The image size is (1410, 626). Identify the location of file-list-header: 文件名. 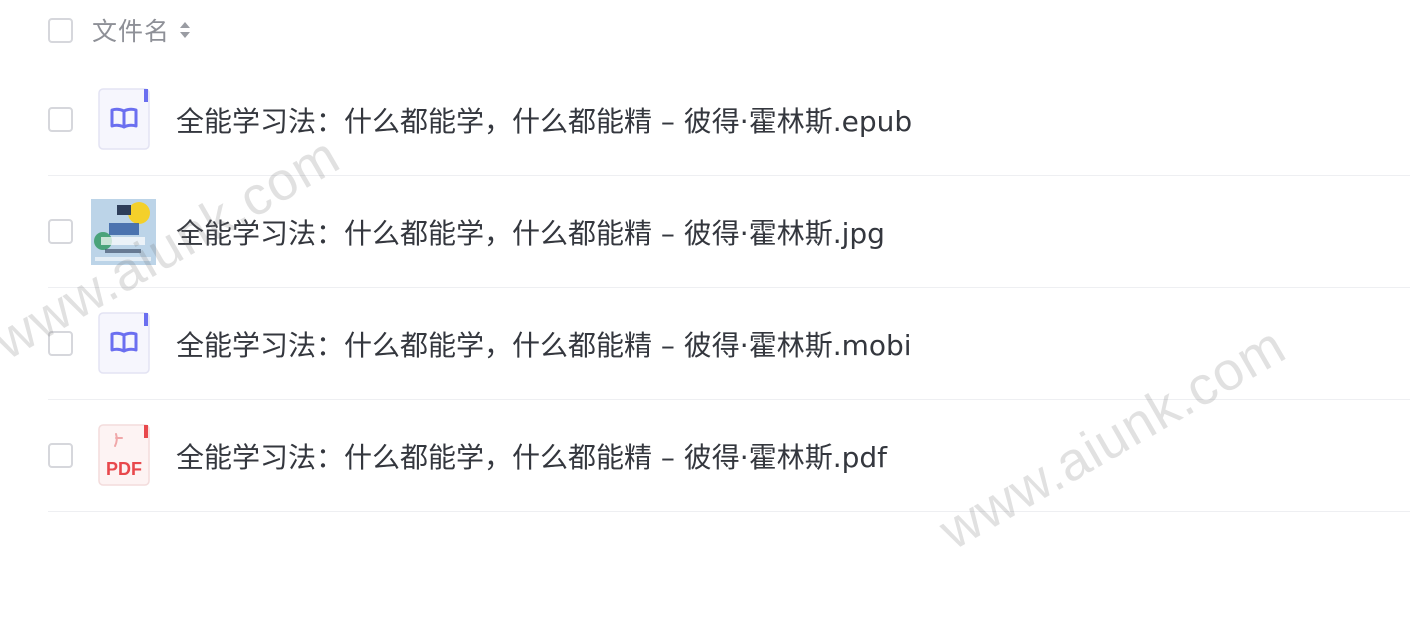
(120, 30).